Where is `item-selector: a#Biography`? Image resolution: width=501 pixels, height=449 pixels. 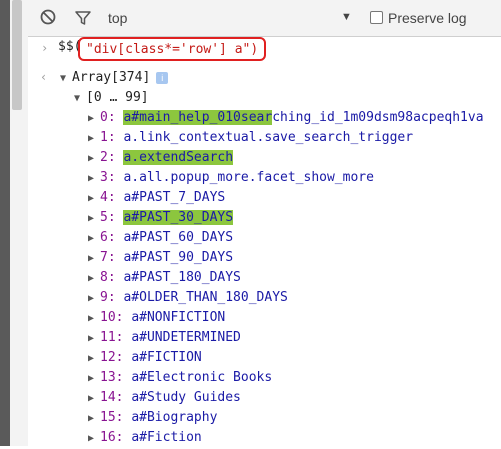 item-selector: a#Biography is located at coordinates (174, 417).